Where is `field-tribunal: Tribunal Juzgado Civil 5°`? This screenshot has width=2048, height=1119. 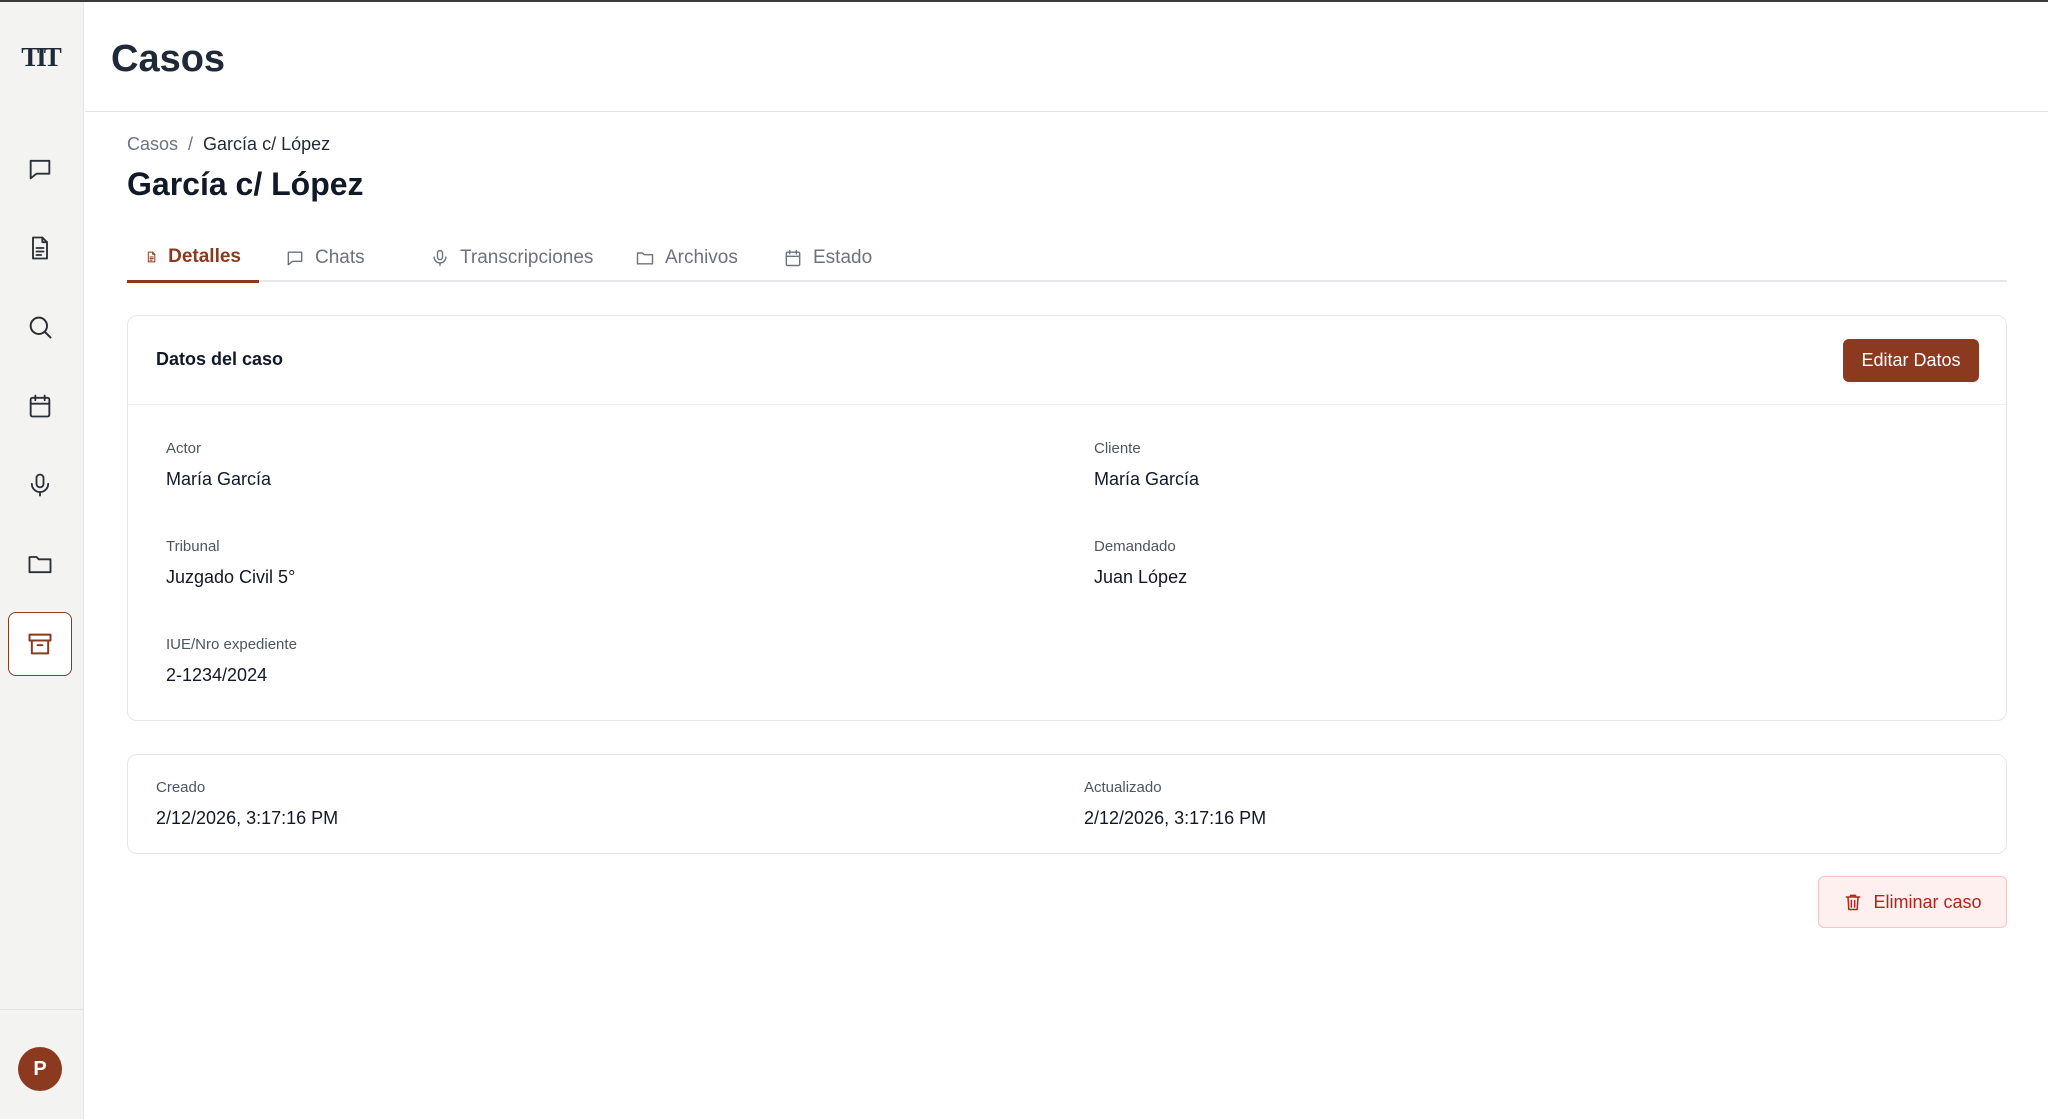
field-tribunal: Tribunal Juzgado Civil 5° is located at coordinates (230, 563).